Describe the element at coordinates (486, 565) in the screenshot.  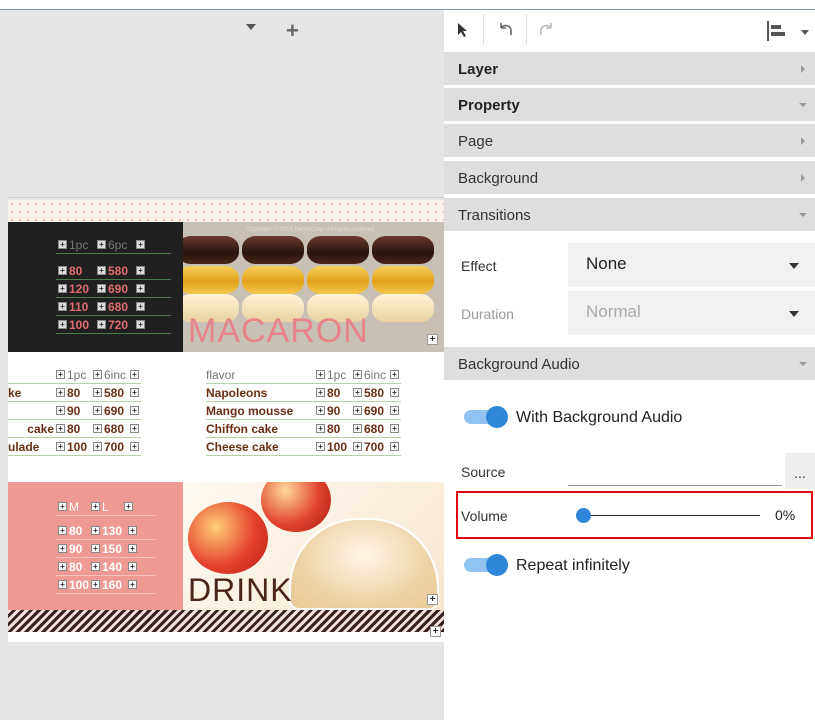
I see `repeat-infinitely-toggle` at that location.